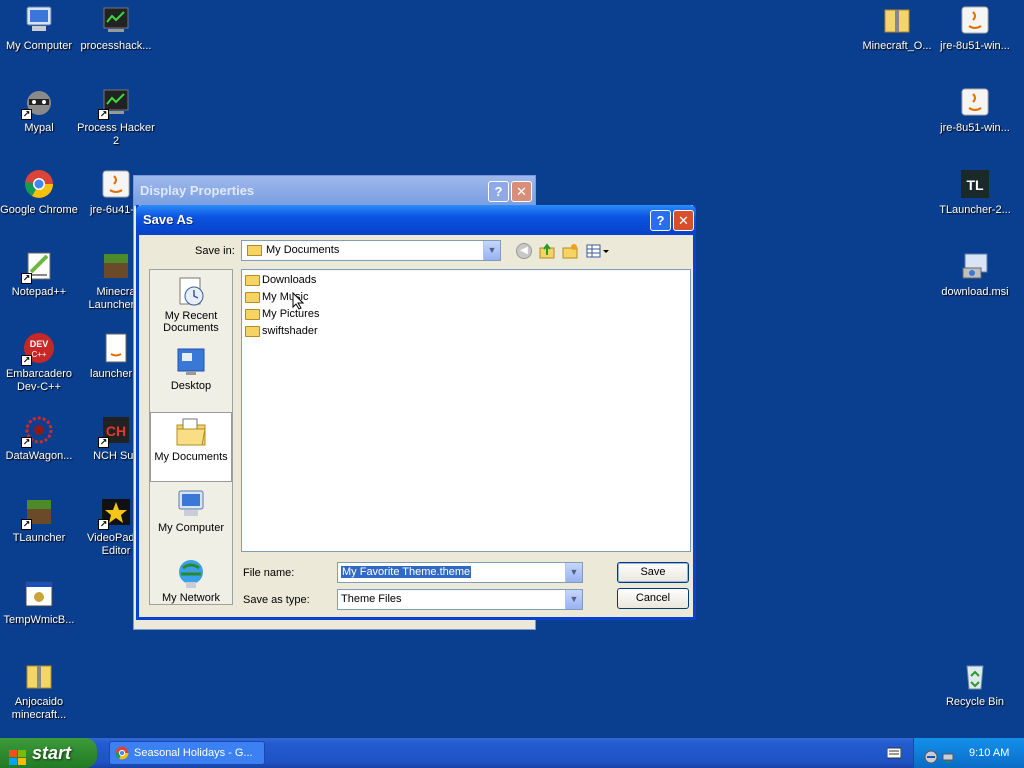  I want to click on start-label: start, so click(52, 753).